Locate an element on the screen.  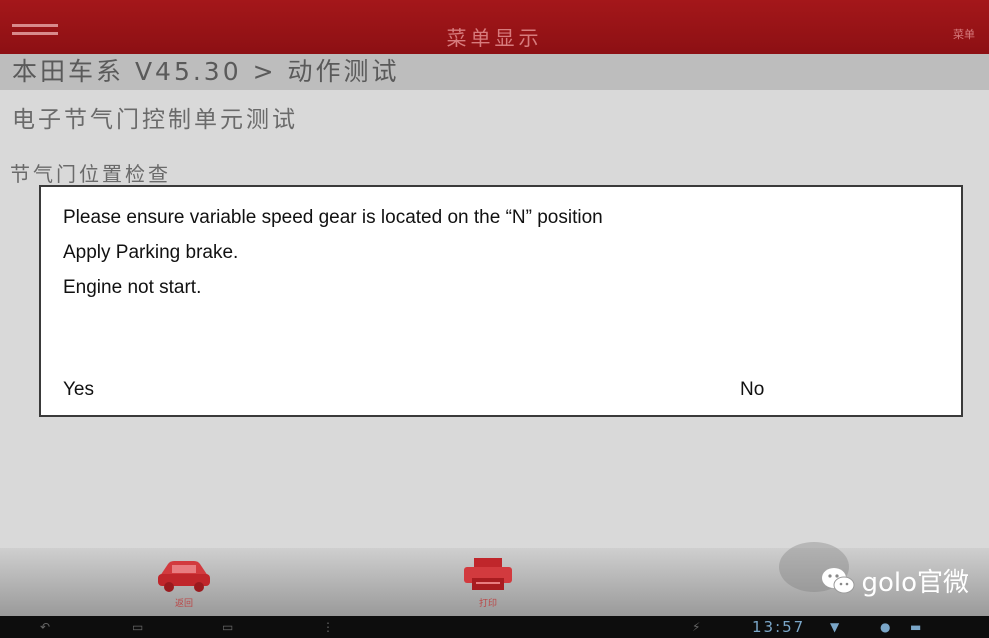
top-right-label: 菜单 is located at coordinates (964, 34).